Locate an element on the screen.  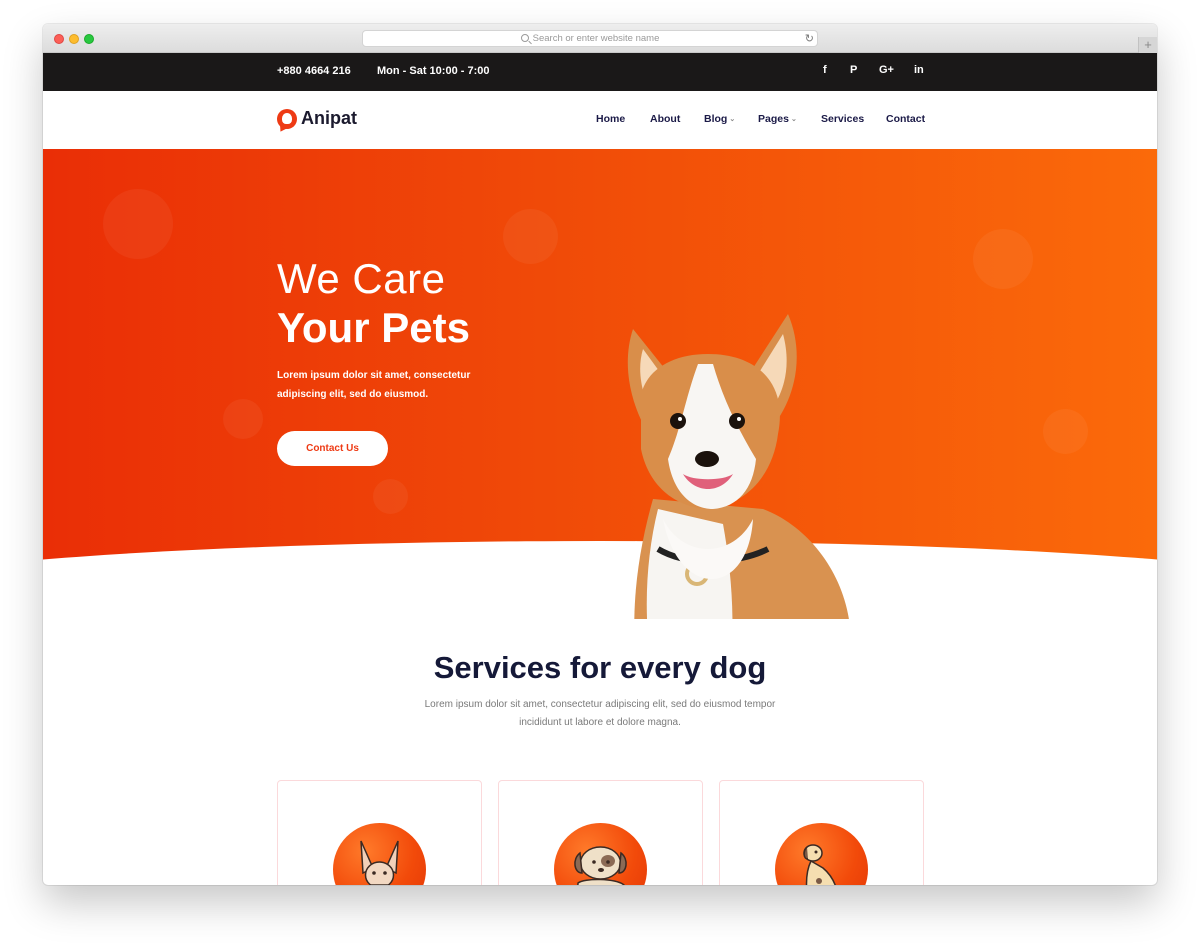
corgi-dog-image is located at coordinates (738, 466).